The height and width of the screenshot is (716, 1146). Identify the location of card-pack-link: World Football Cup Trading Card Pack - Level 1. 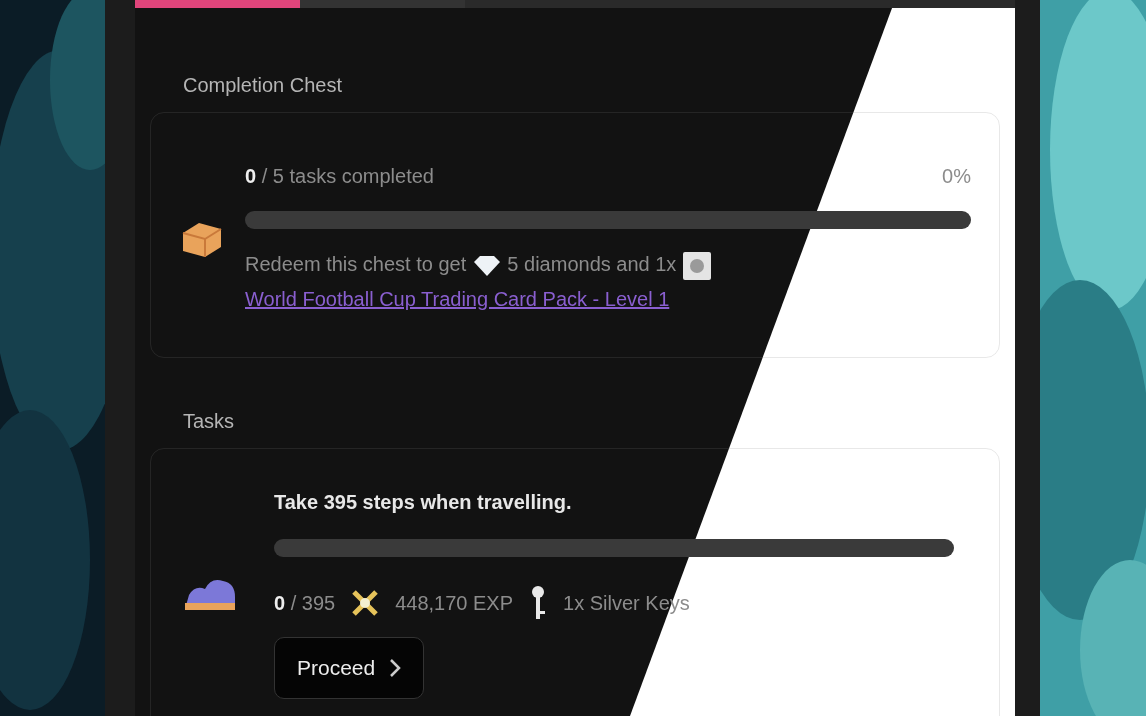
(457, 299).